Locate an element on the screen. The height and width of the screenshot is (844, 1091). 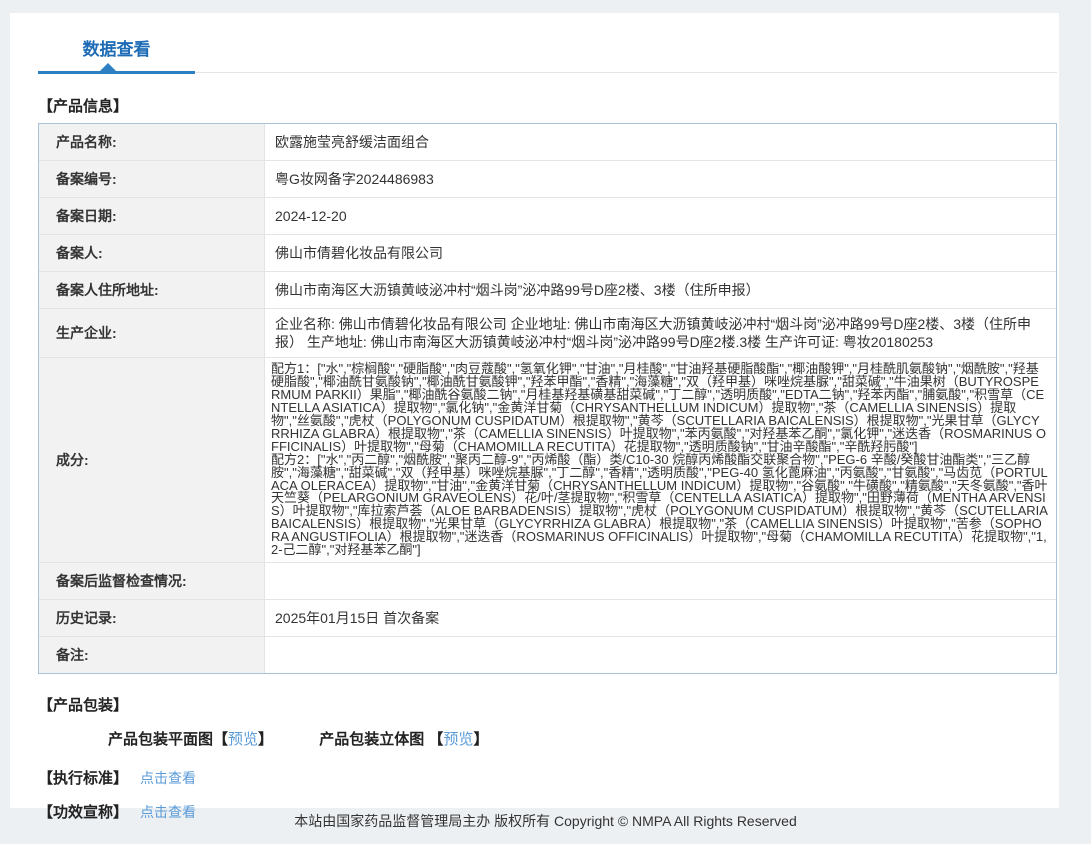
manufacturer-label: 生产企业: is located at coordinates (152, 333).